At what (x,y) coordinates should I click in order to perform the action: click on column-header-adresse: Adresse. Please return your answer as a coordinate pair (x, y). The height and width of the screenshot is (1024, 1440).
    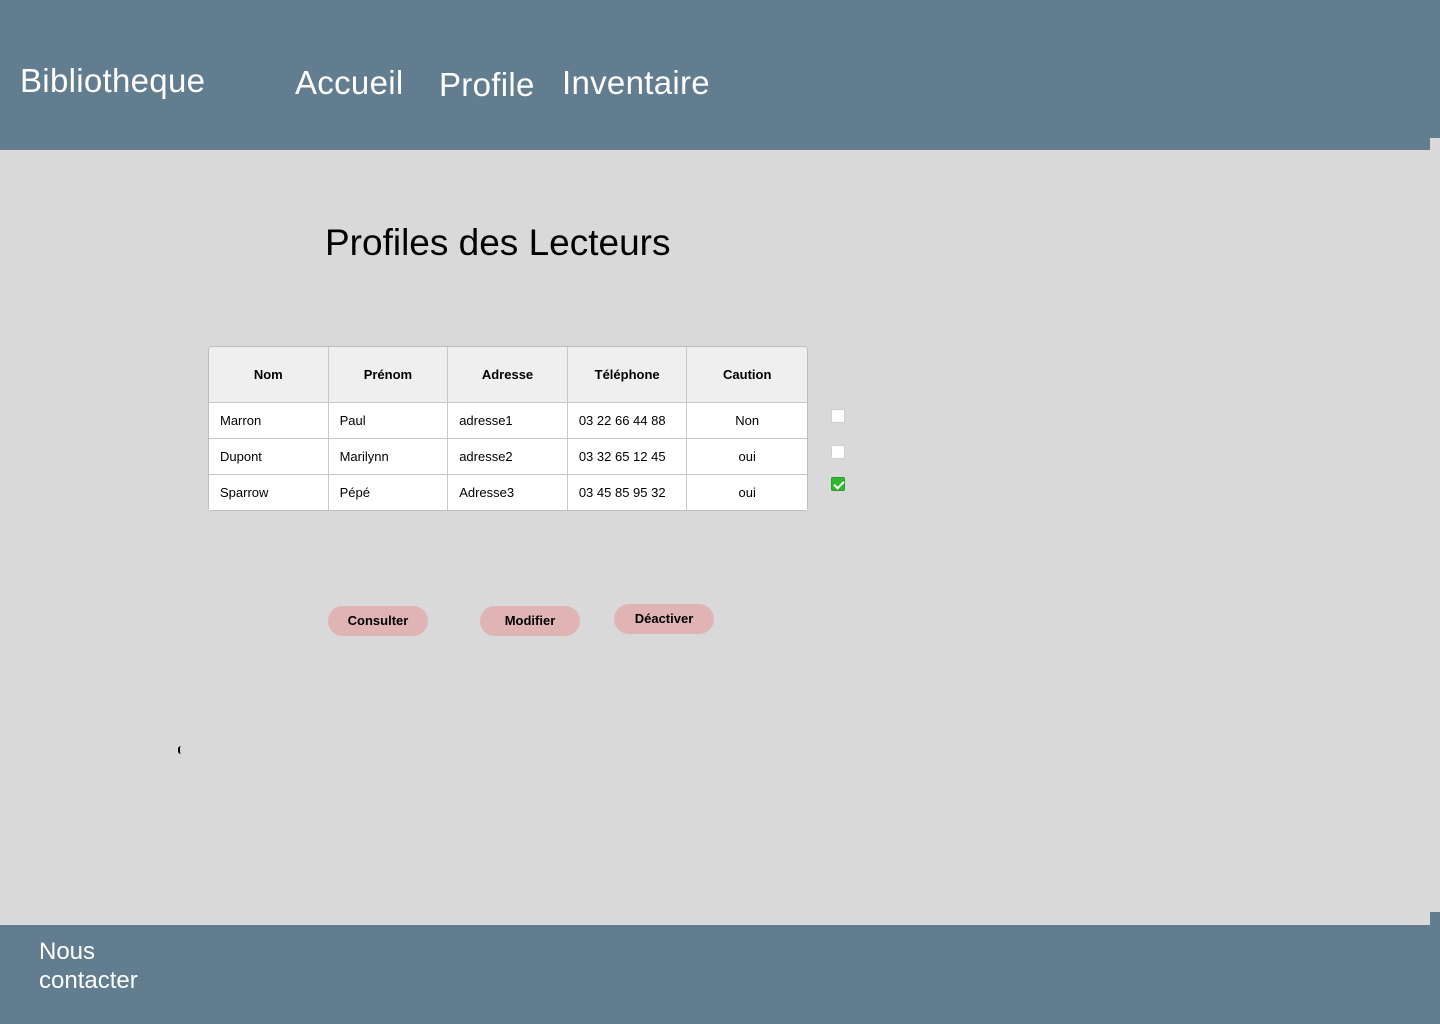
    Looking at the image, I should click on (508, 375).